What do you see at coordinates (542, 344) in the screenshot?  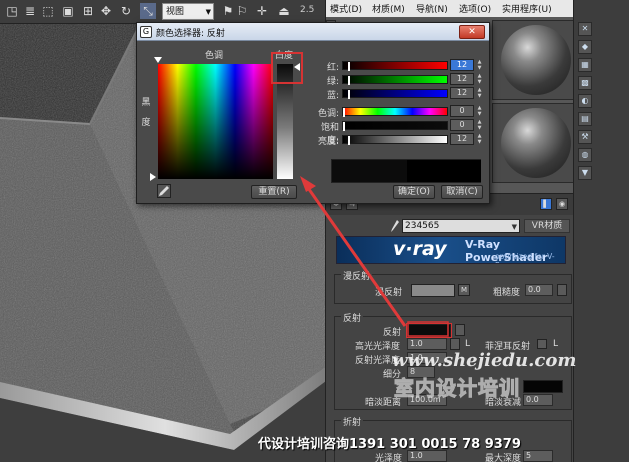 I see `fresnel-checkbox` at bounding box center [542, 344].